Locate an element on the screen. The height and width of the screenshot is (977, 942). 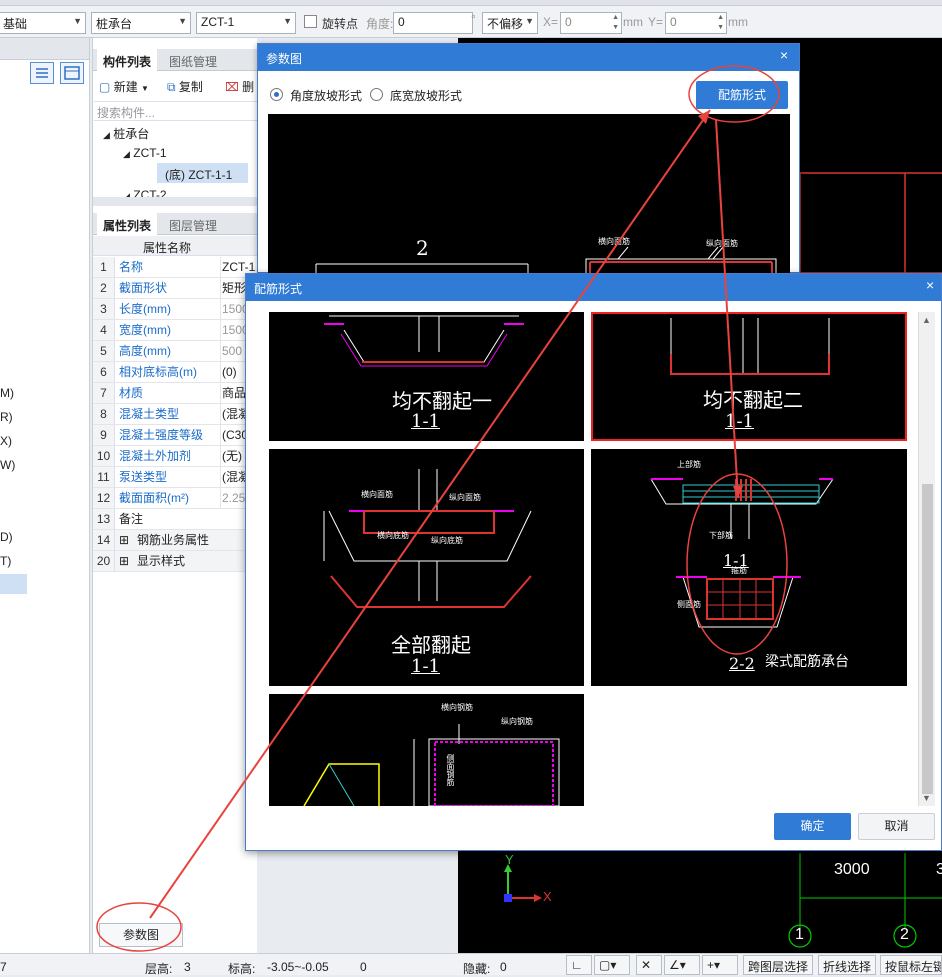
hidden-label: 隐藏: is located at coordinates (477, 969).